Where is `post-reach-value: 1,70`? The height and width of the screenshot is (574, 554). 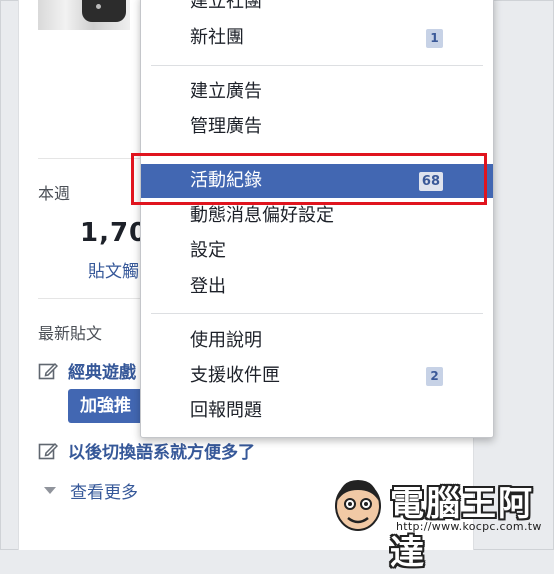
post-reach-value: 1,70 is located at coordinates (114, 233).